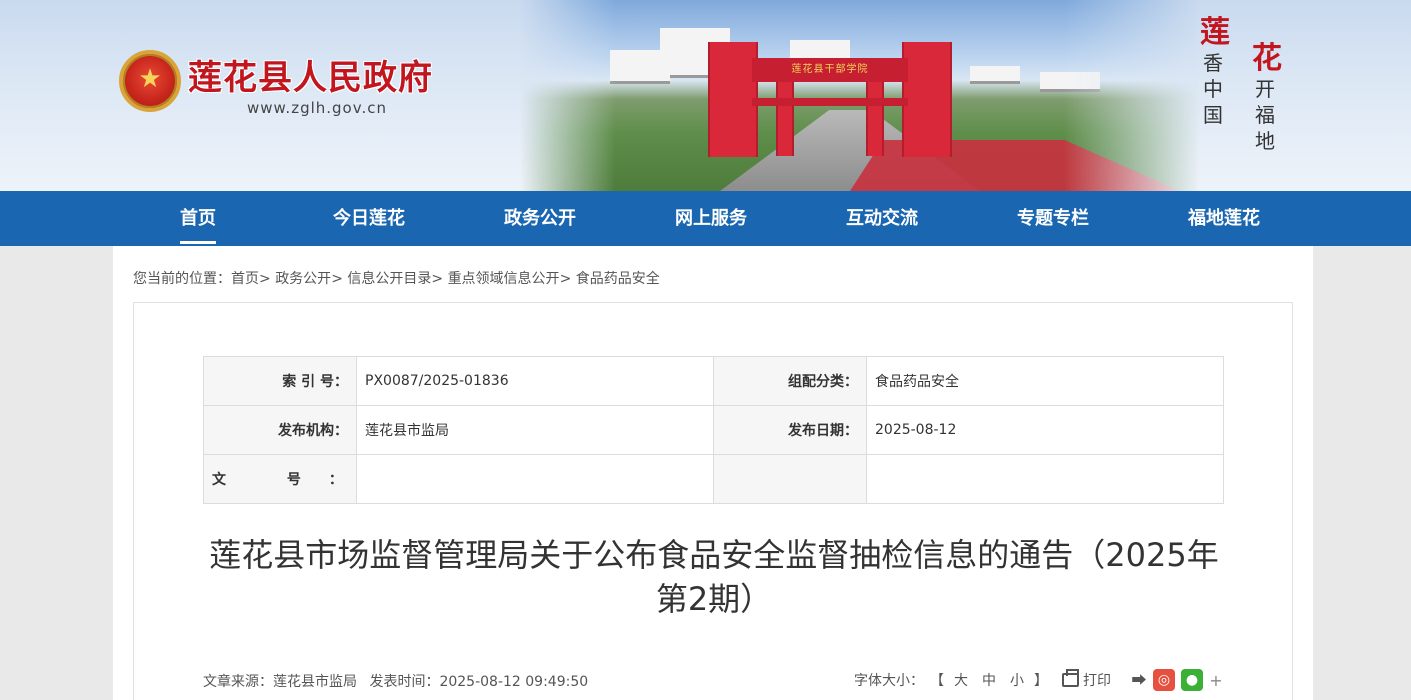 The image size is (1411, 700). I want to click on gate-sign: 莲花县干部学院, so click(830, 70).